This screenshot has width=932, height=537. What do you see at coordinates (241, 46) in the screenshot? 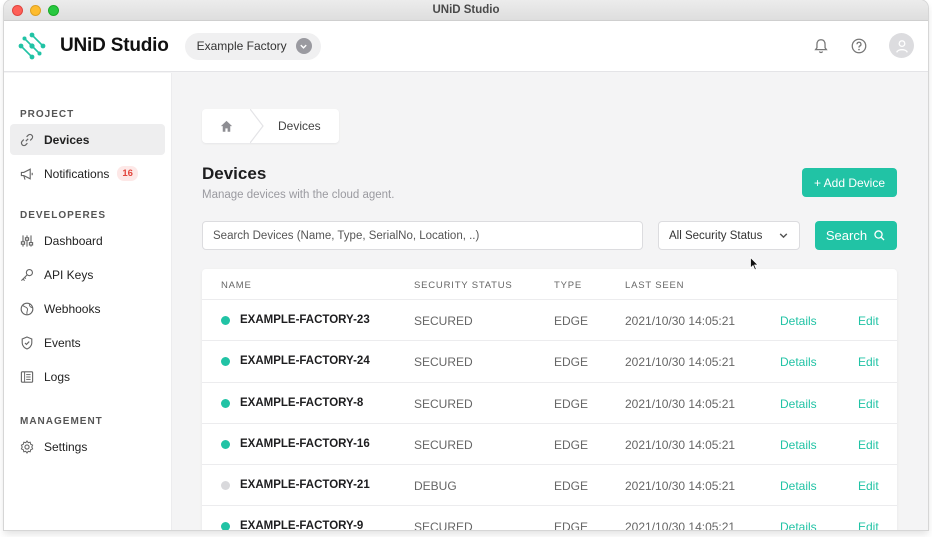
I see `project-selector-value: Example Factory` at bounding box center [241, 46].